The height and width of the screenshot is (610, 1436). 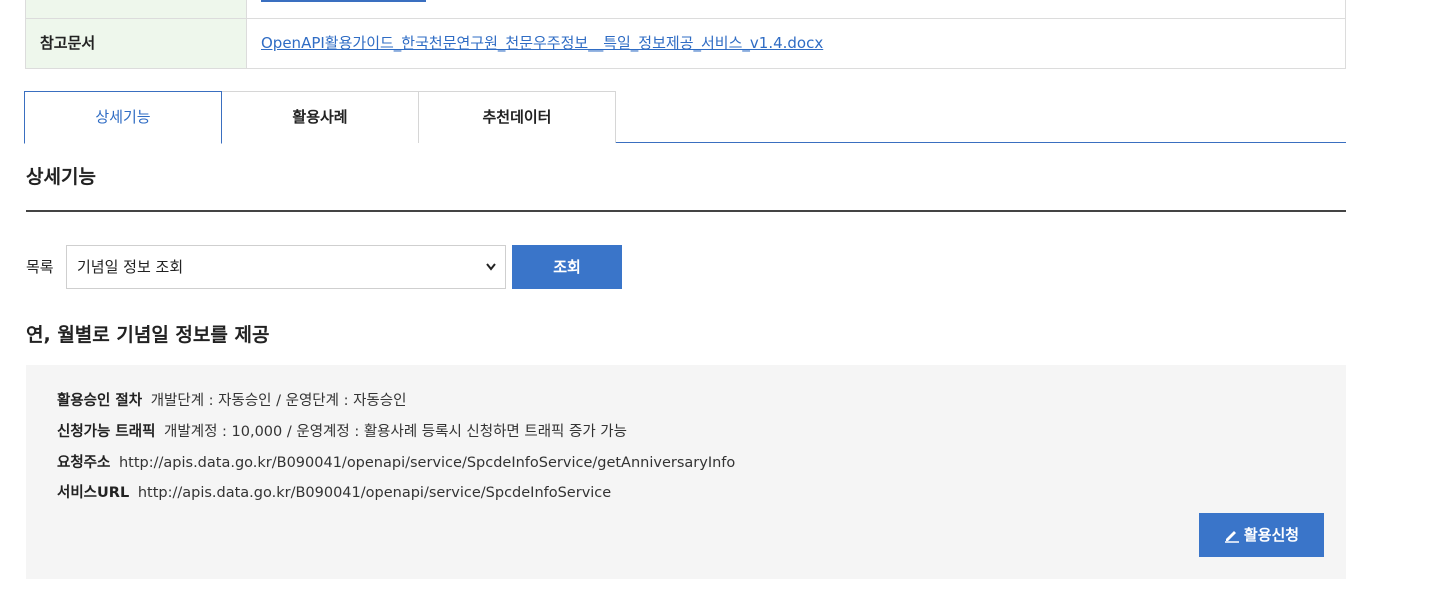 What do you see at coordinates (517, 117) in the screenshot?
I see `tab-recommended-data: 추천데이터` at bounding box center [517, 117].